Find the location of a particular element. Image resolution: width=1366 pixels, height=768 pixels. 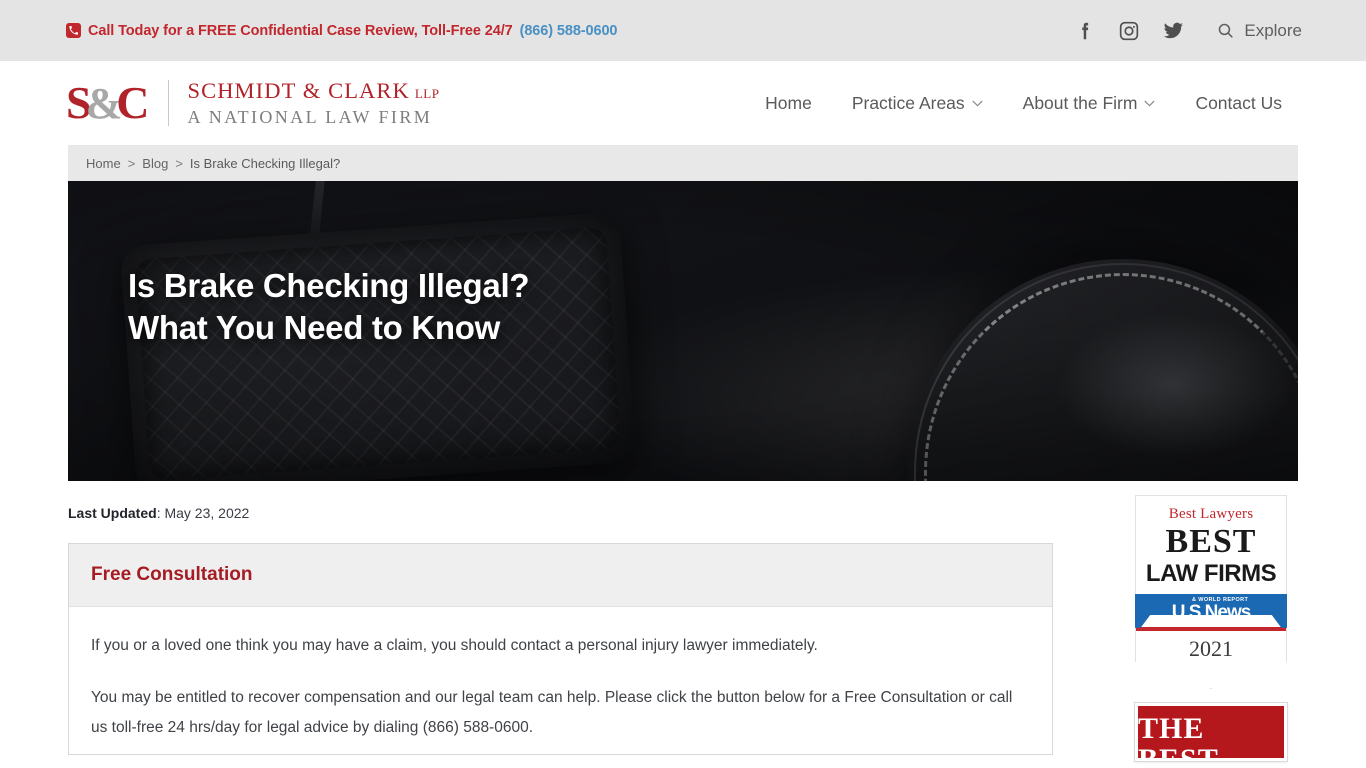

hero-title-line2: What You Need to Know is located at coordinates (314, 328).